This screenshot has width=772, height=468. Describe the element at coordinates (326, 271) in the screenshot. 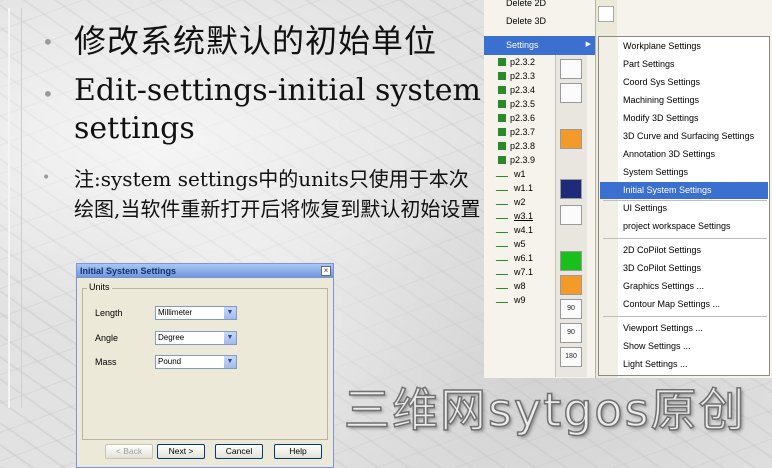

I see `close-icon: ×` at that location.